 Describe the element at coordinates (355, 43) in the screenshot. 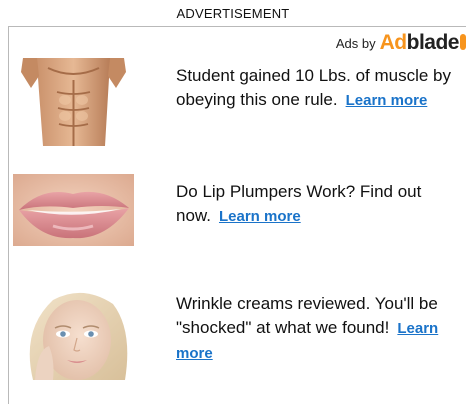

I see `ads-by-label: Ads by` at that location.